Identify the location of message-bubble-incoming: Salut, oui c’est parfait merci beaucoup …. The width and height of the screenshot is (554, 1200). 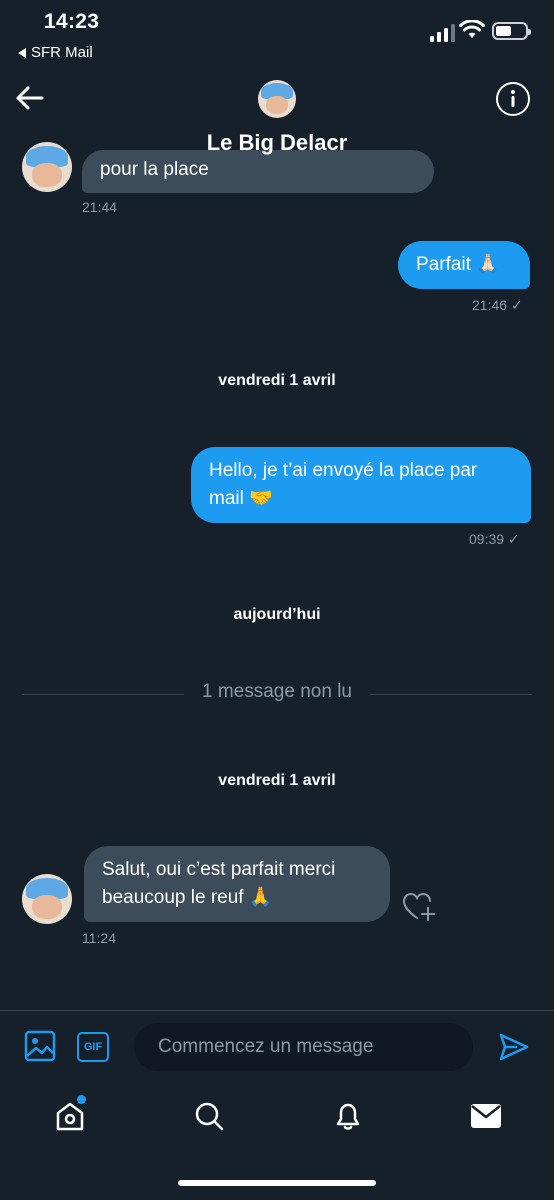
(237, 884).